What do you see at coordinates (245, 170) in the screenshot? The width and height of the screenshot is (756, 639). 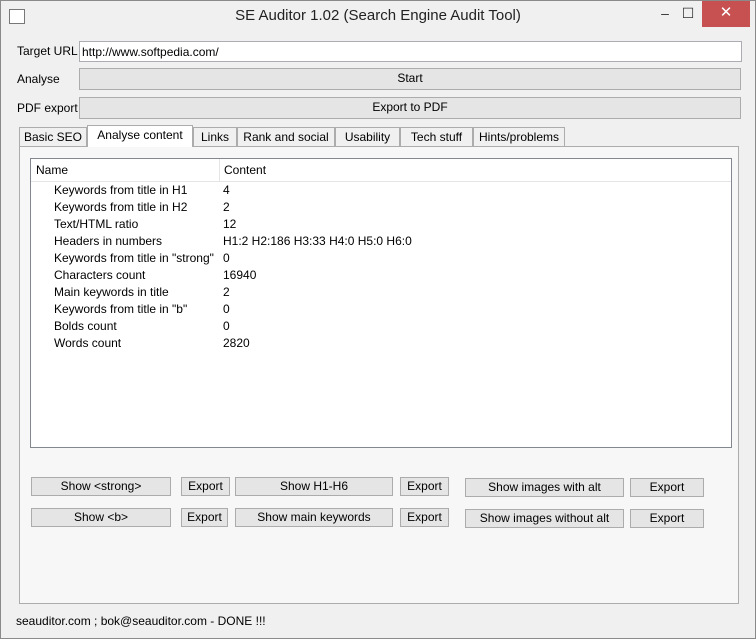 I see `column-header-content: Content` at bounding box center [245, 170].